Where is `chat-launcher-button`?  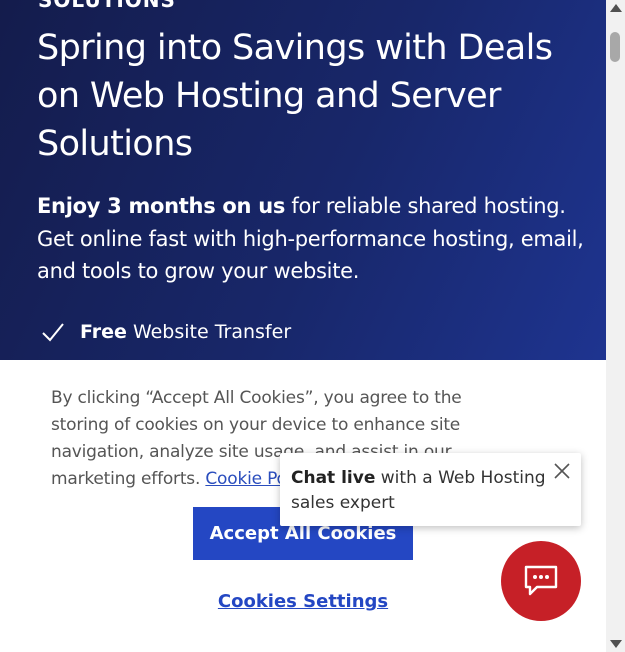 chat-launcher-button is located at coordinates (541, 581).